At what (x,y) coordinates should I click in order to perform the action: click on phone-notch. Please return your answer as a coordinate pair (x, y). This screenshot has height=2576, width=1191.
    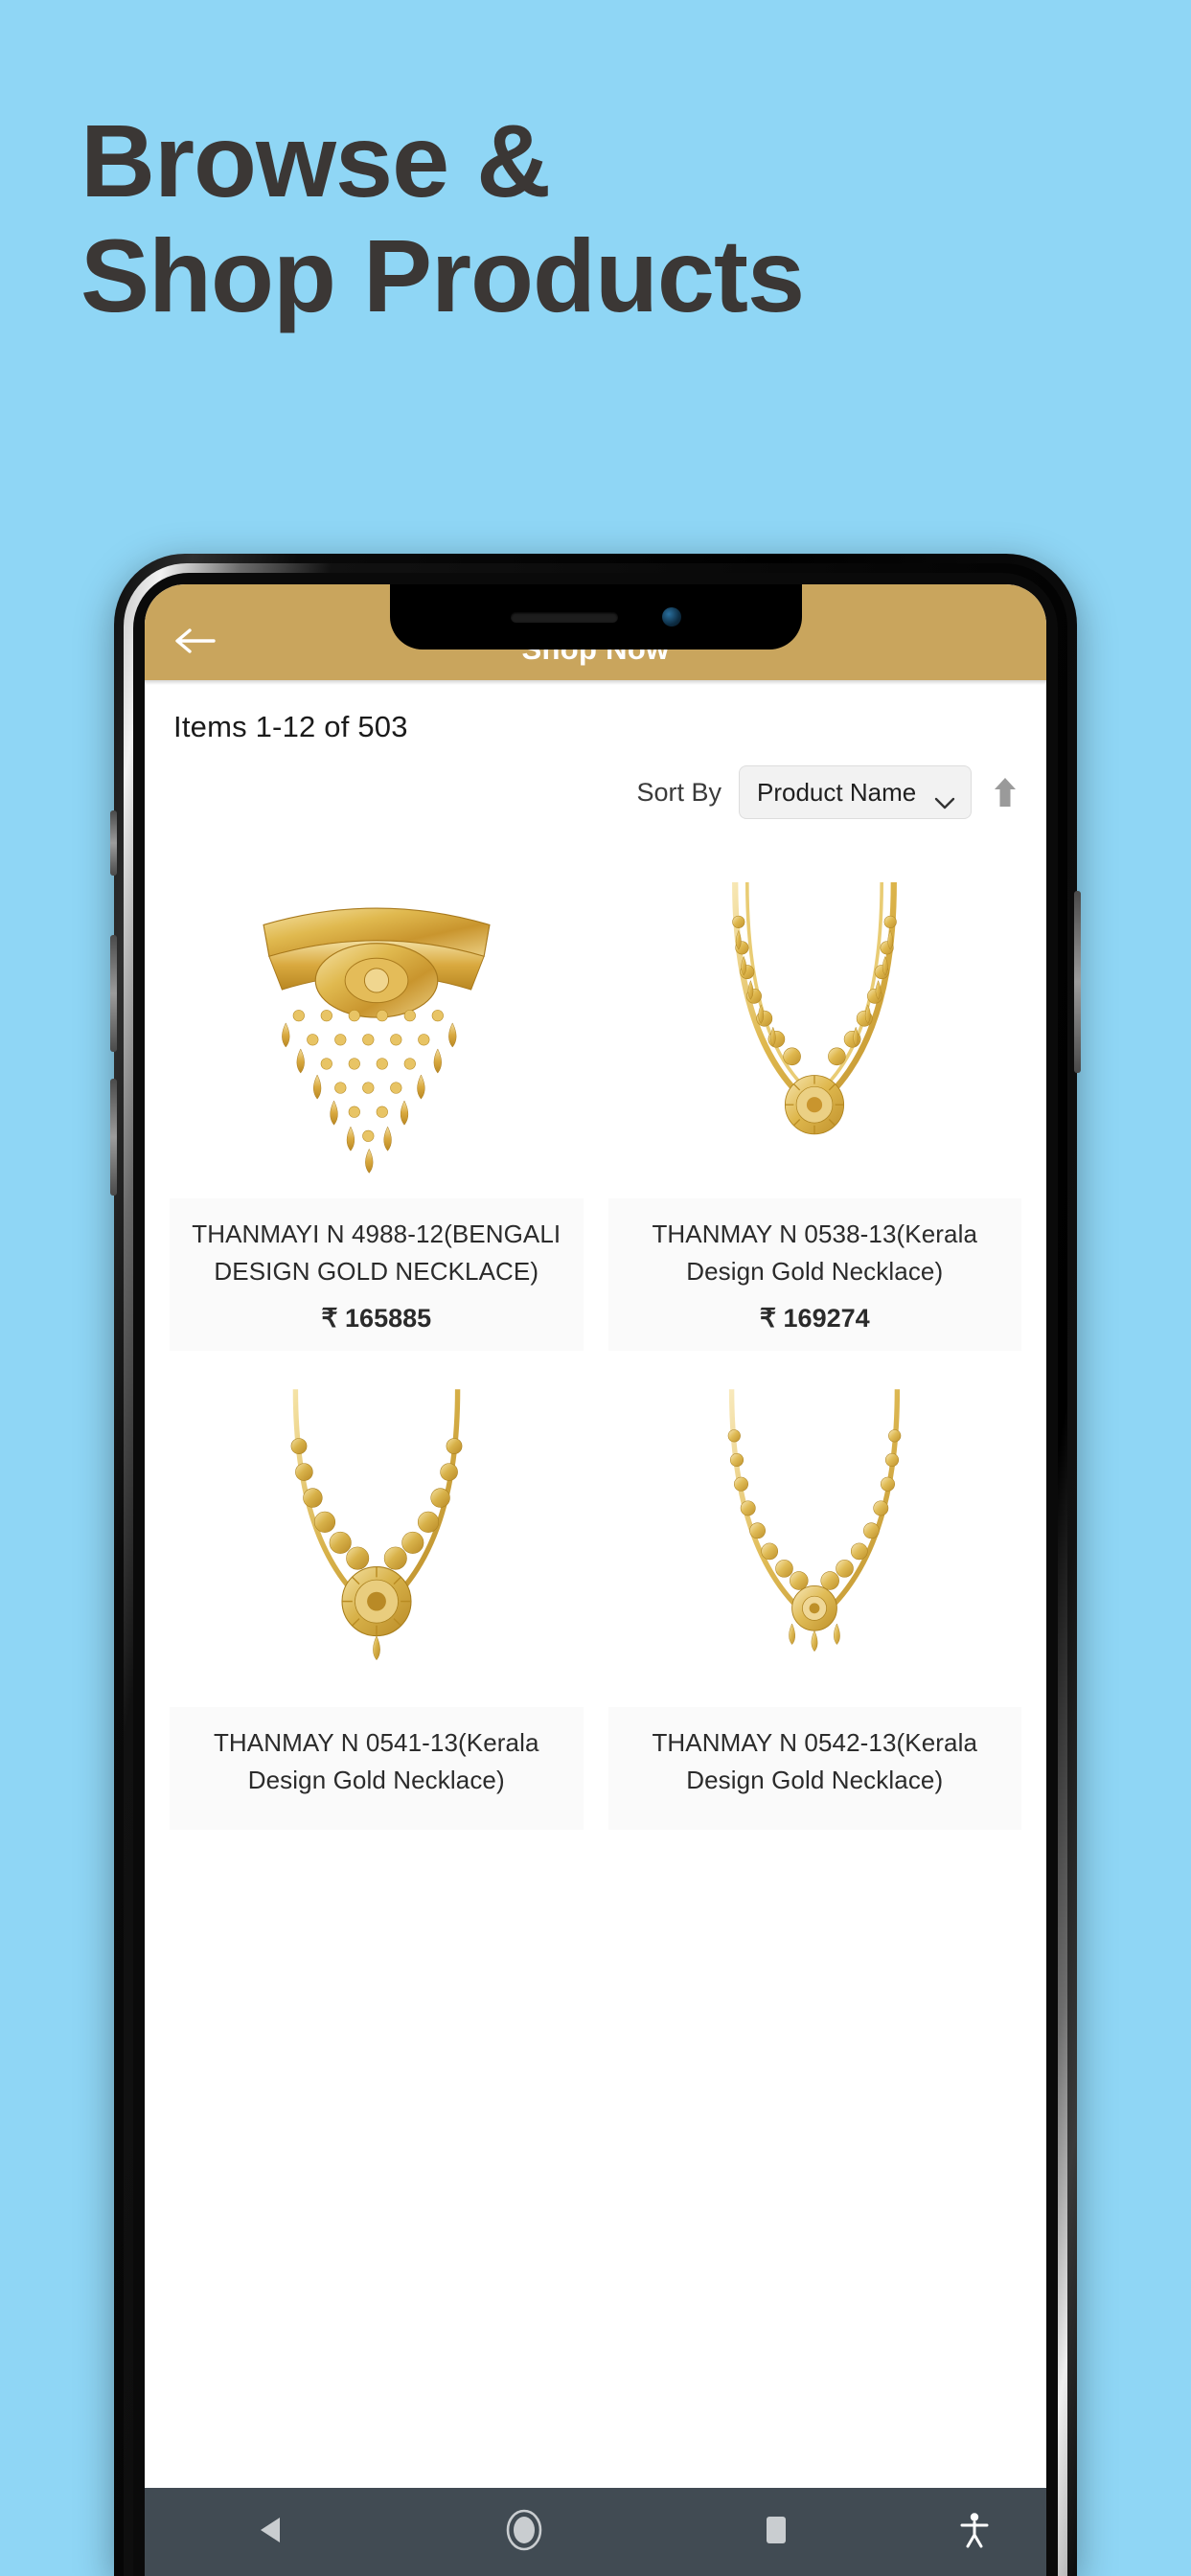
    Looking at the image, I should click on (595, 617).